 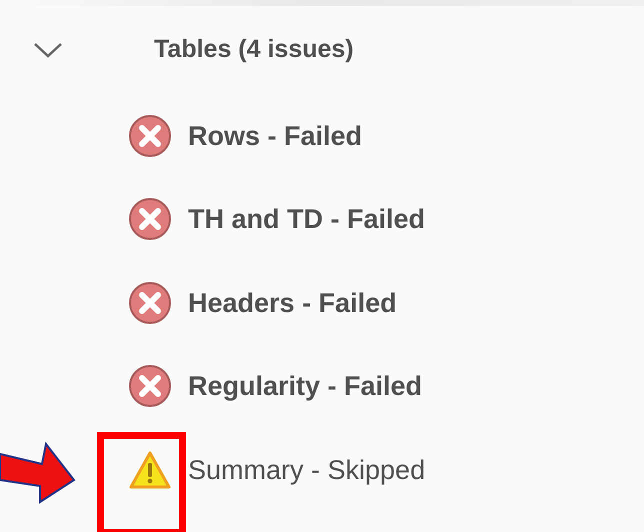 What do you see at coordinates (254, 50) in the screenshot?
I see `section-title: Tables (4 issues)` at bounding box center [254, 50].